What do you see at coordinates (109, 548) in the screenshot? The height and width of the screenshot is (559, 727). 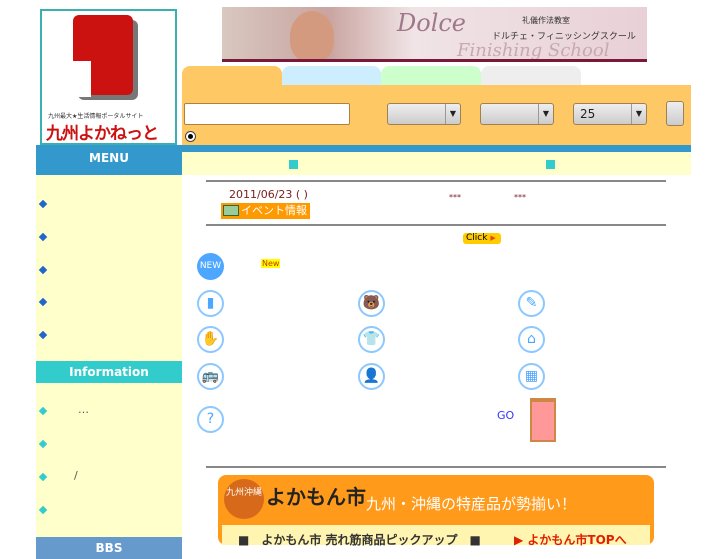 I see `bbs-header: BBS` at bounding box center [109, 548].